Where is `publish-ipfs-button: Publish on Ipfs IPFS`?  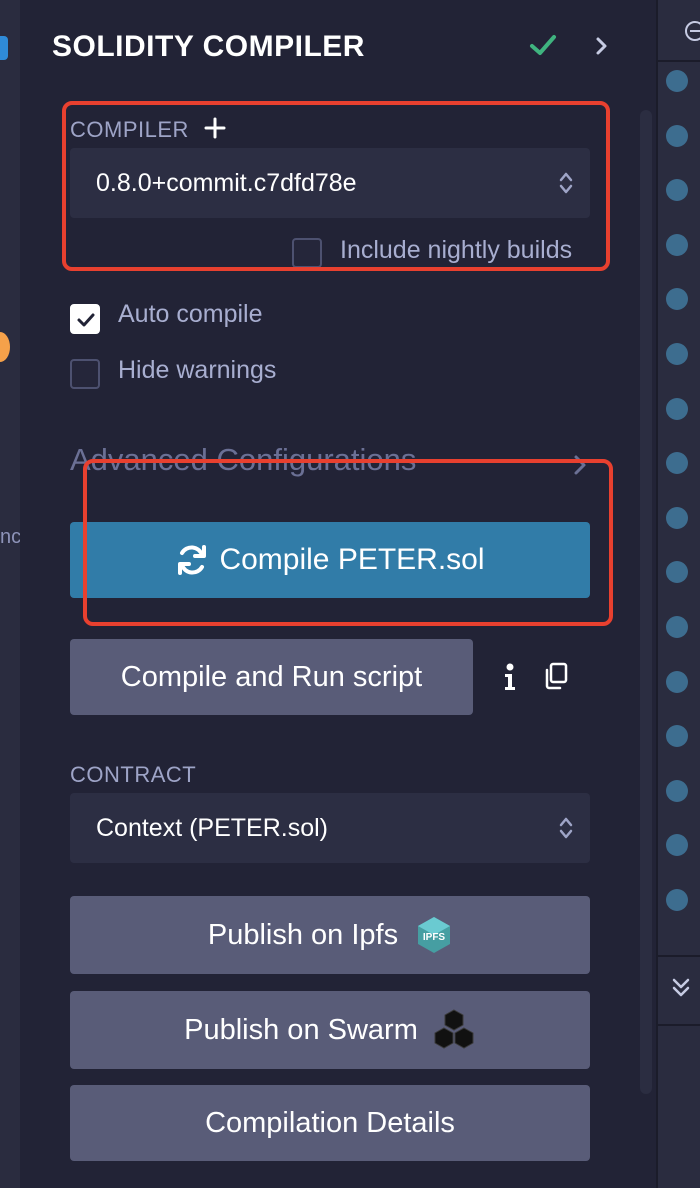
publish-ipfs-button: Publish on Ipfs IPFS is located at coordinates (330, 935).